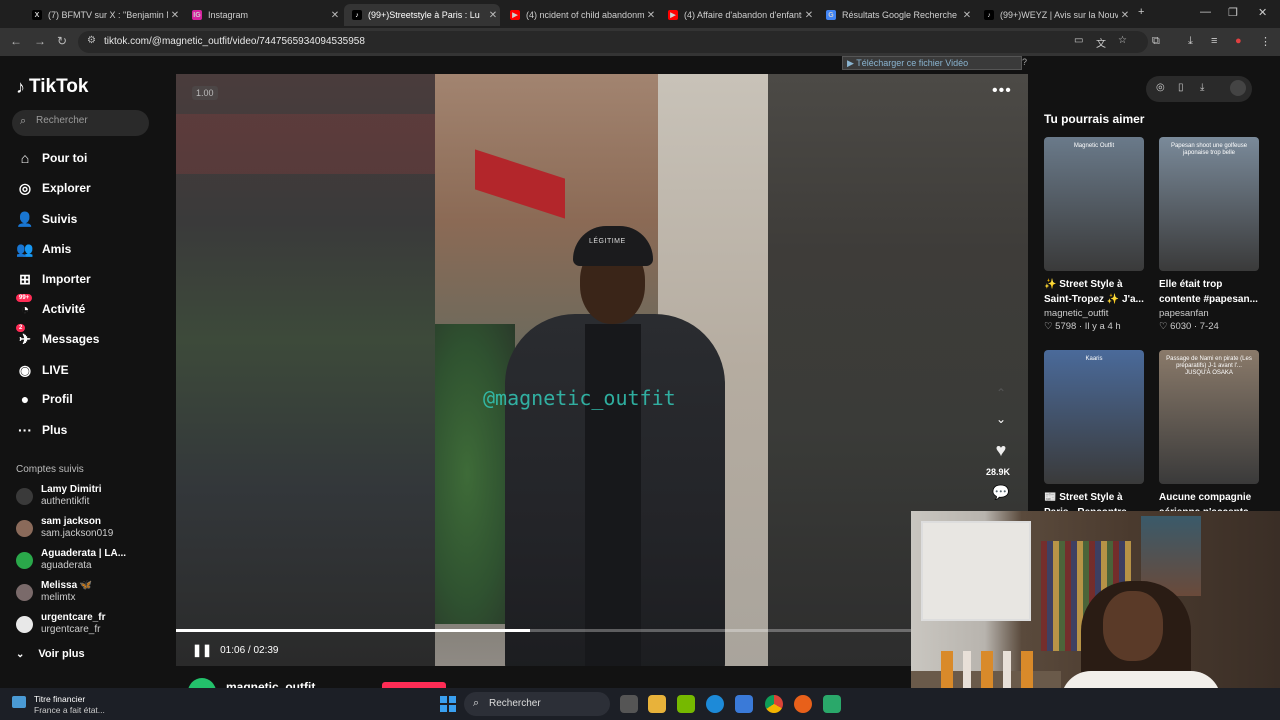  Describe the element at coordinates (1094, 417) in the screenshot. I see `video-thumbnail: Kaaris` at that location.